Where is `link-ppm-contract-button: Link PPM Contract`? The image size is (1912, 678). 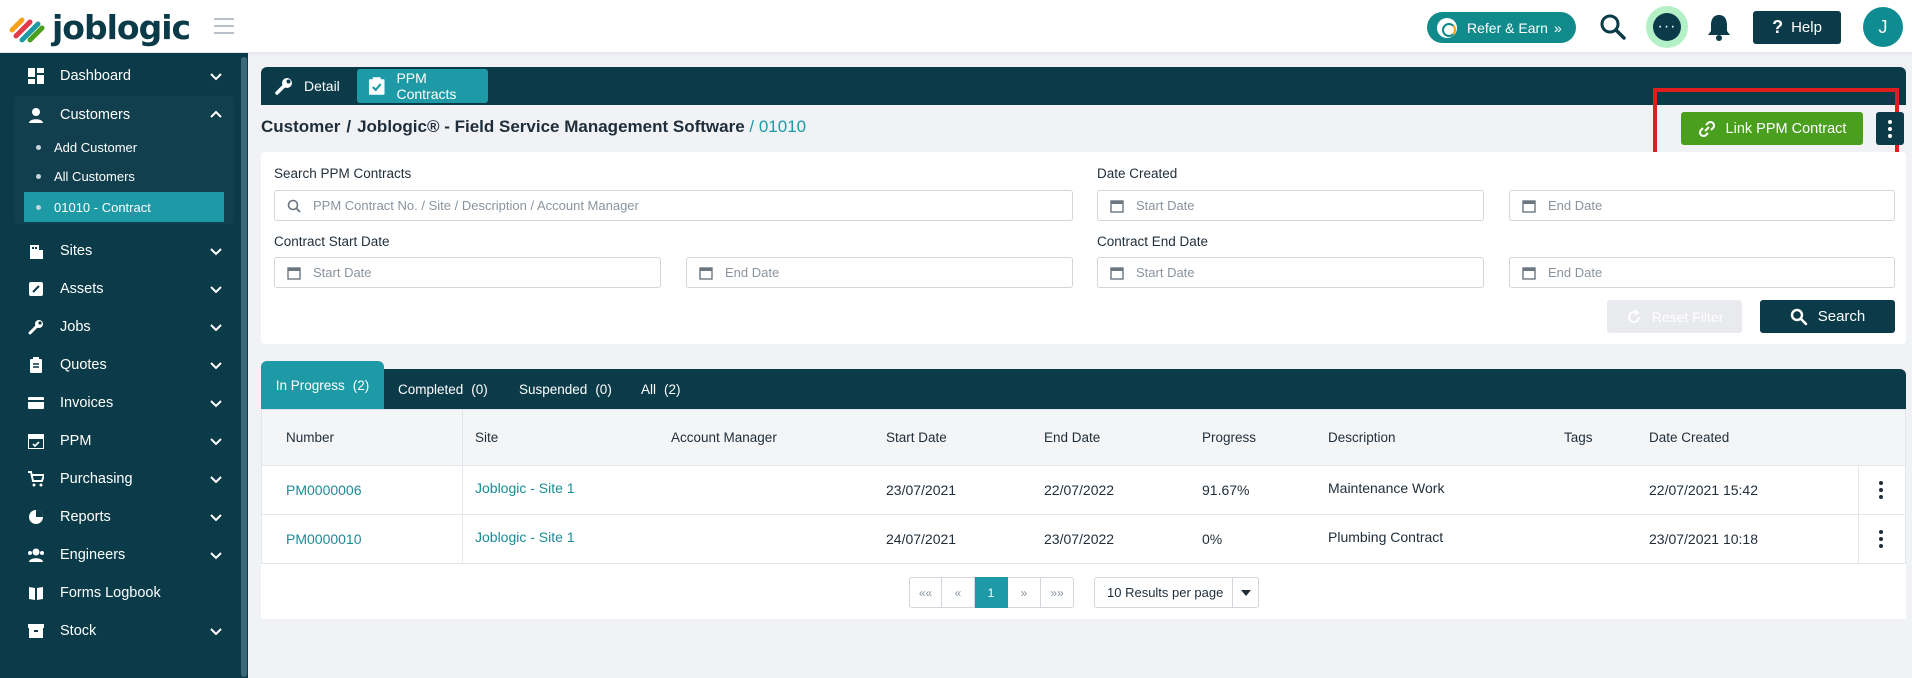
link-ppm-contract-button: Link PPM Contract is located at coordinates (1772, 128).